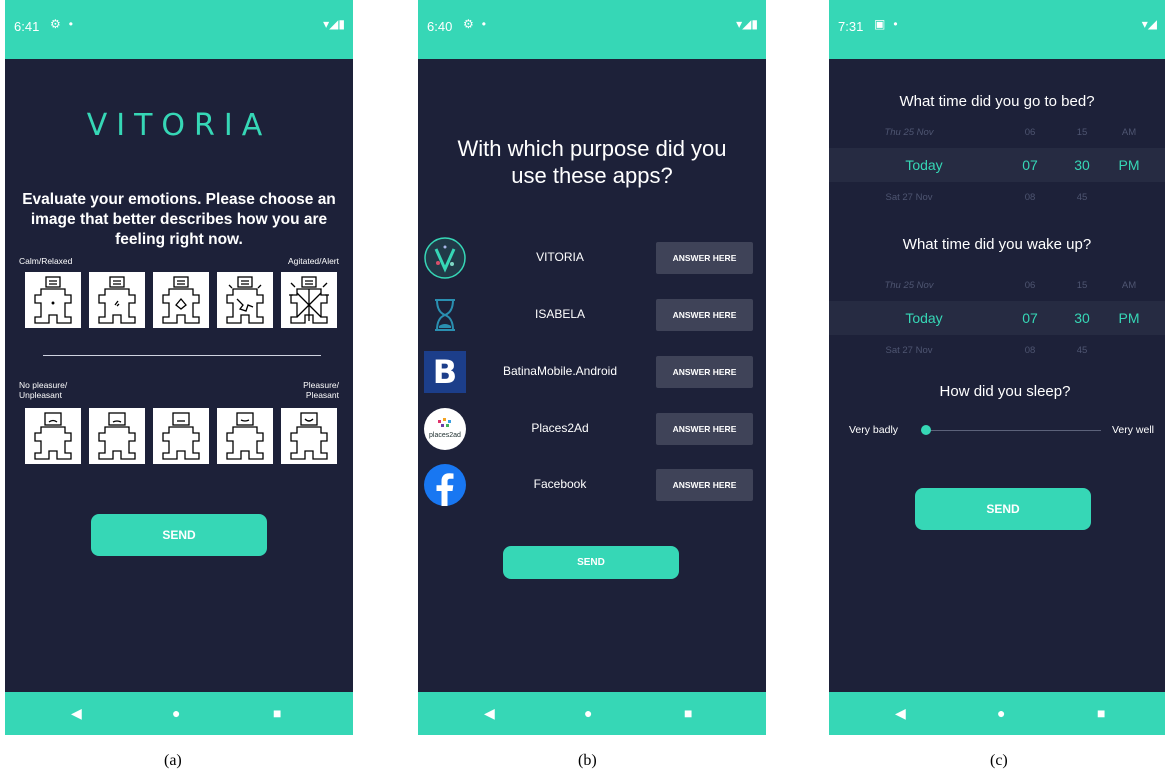 This screenshot has height=776, width=1165. I want to click on vitoria-app-icon, so click(445, 258).